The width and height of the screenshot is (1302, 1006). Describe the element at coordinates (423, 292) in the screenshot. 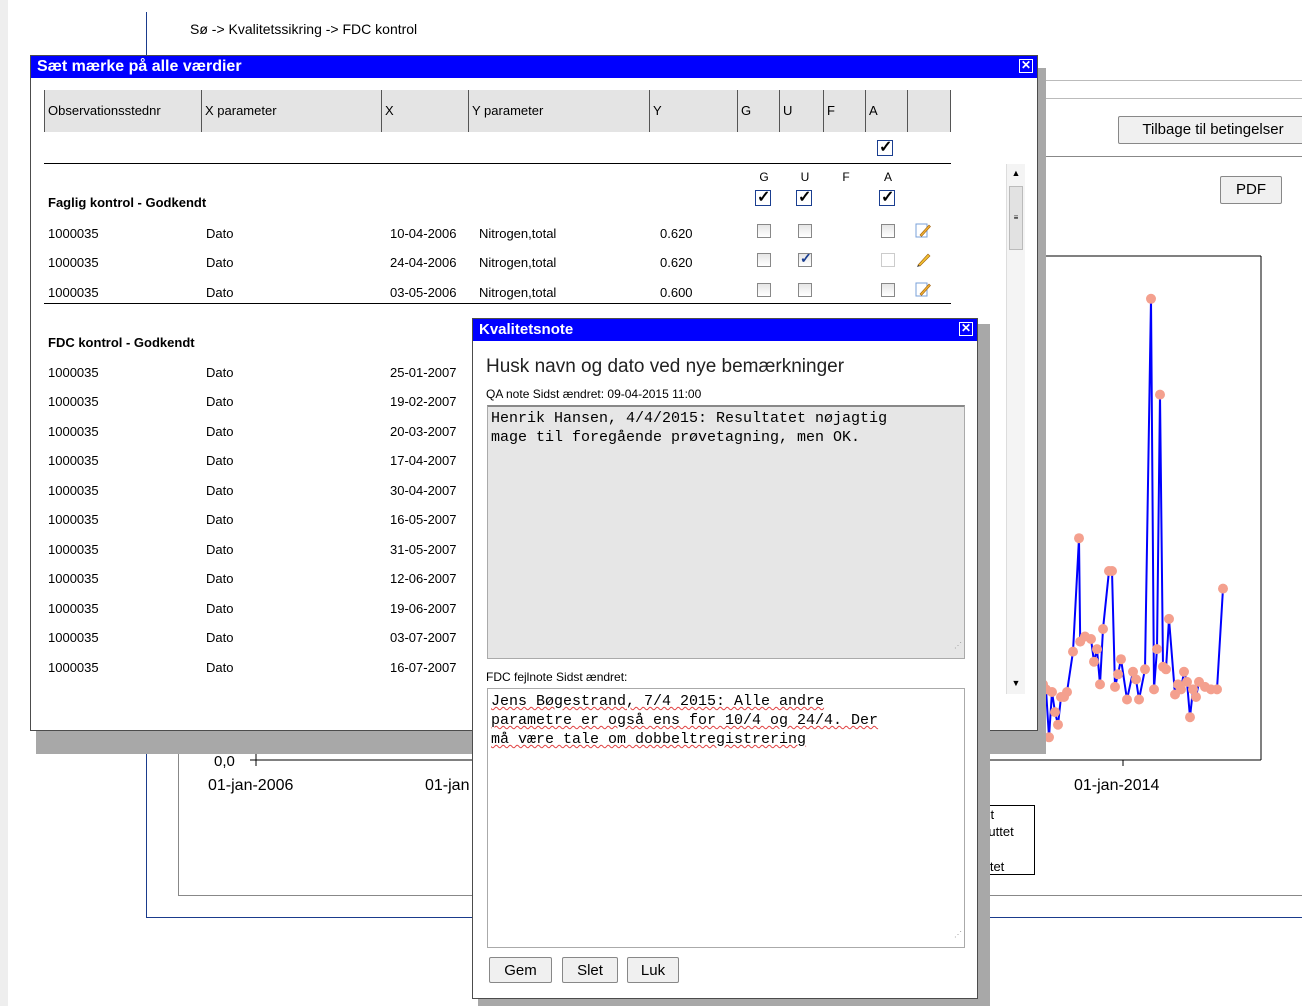

I see `cell-x: 03-05-2006` at that location.